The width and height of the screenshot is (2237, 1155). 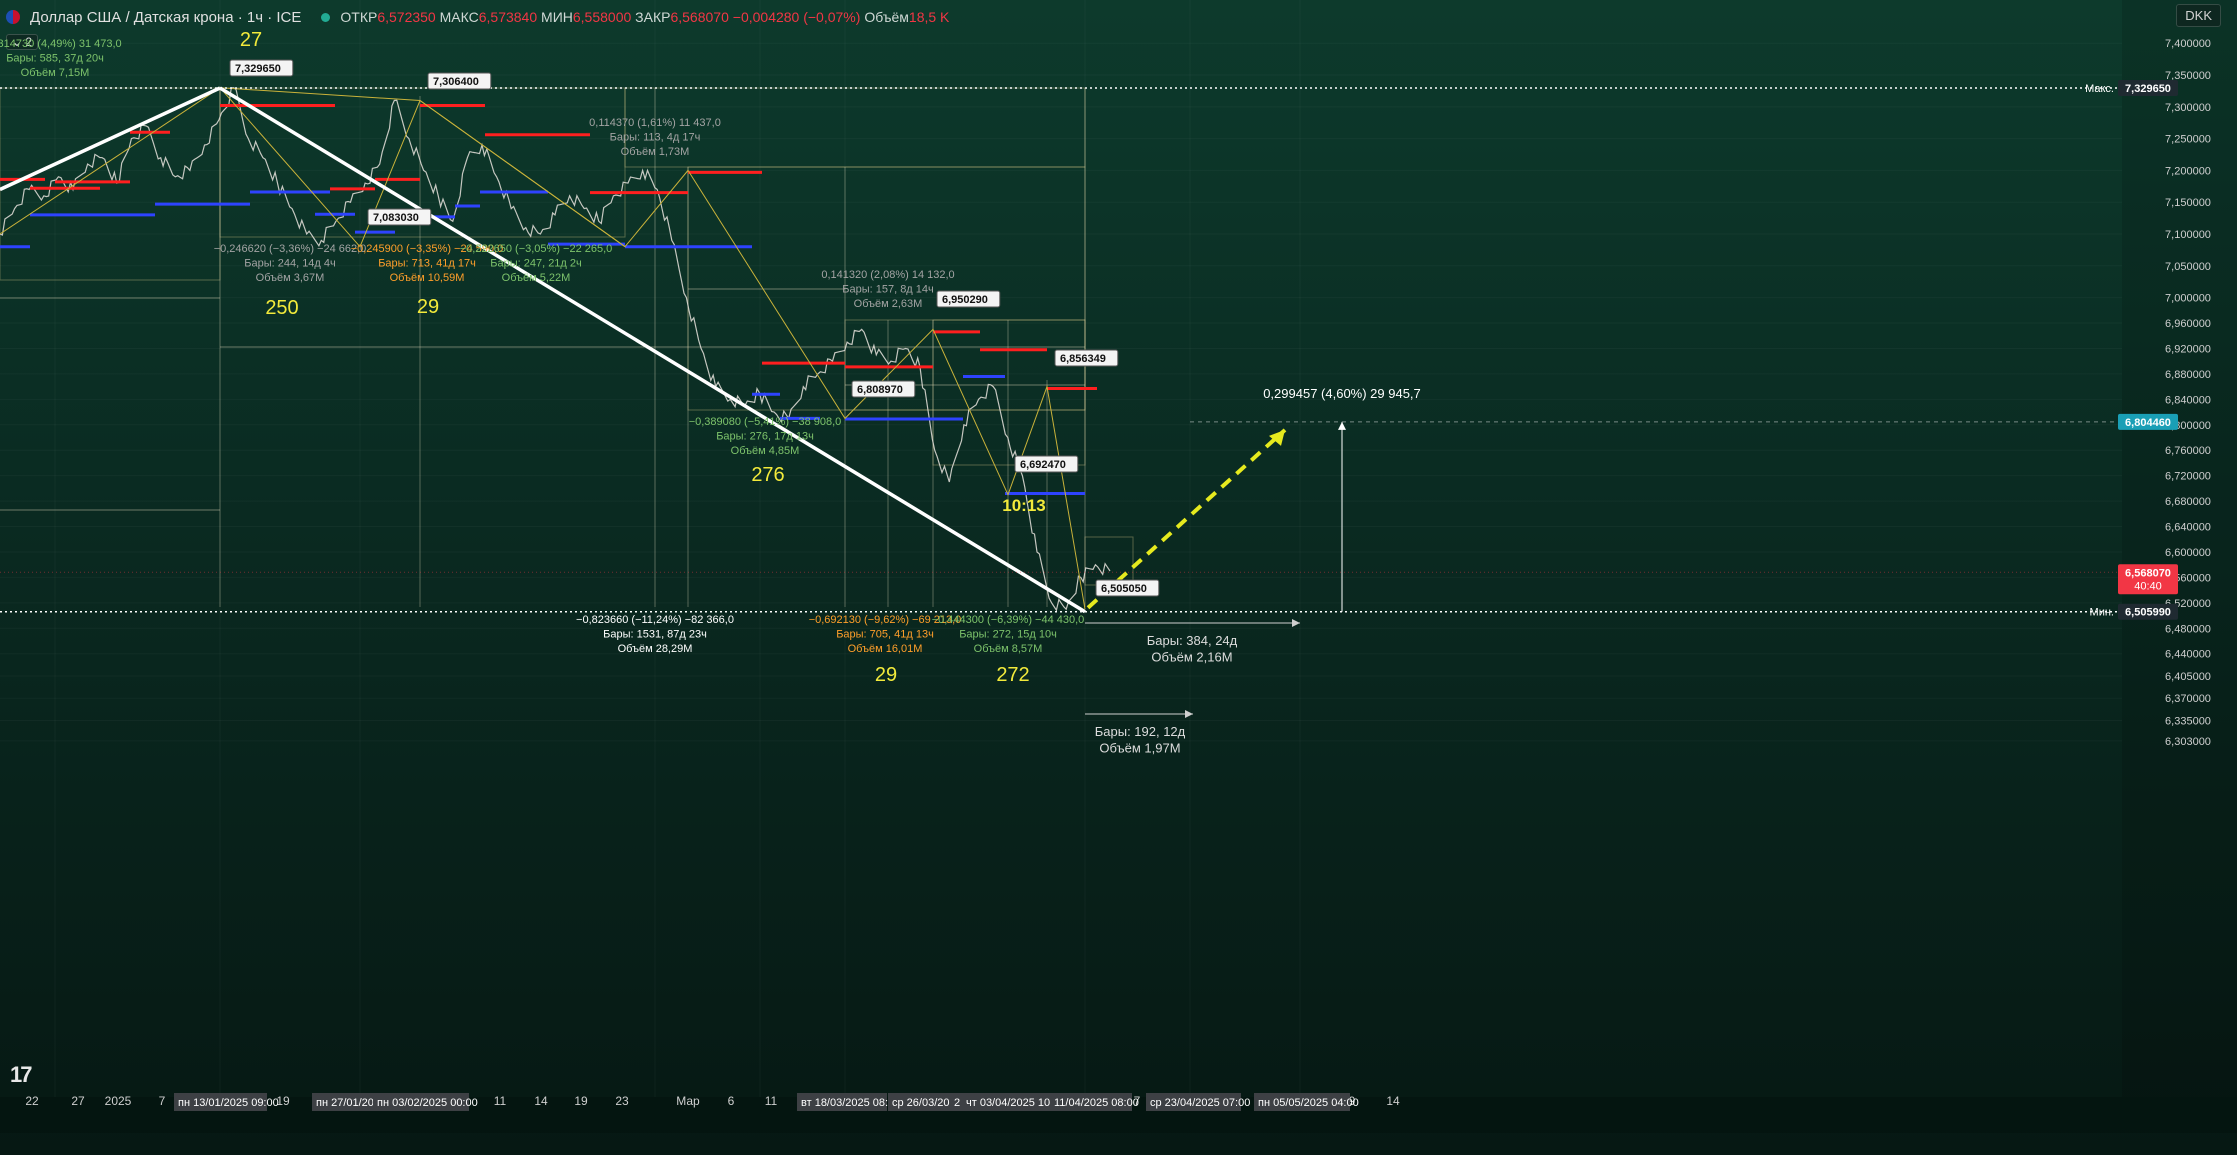 What do you see at coordinates (456, 82) in the screenshot?
I see `pivot-label-text: 7,306400` at bounding box center [456, 82].